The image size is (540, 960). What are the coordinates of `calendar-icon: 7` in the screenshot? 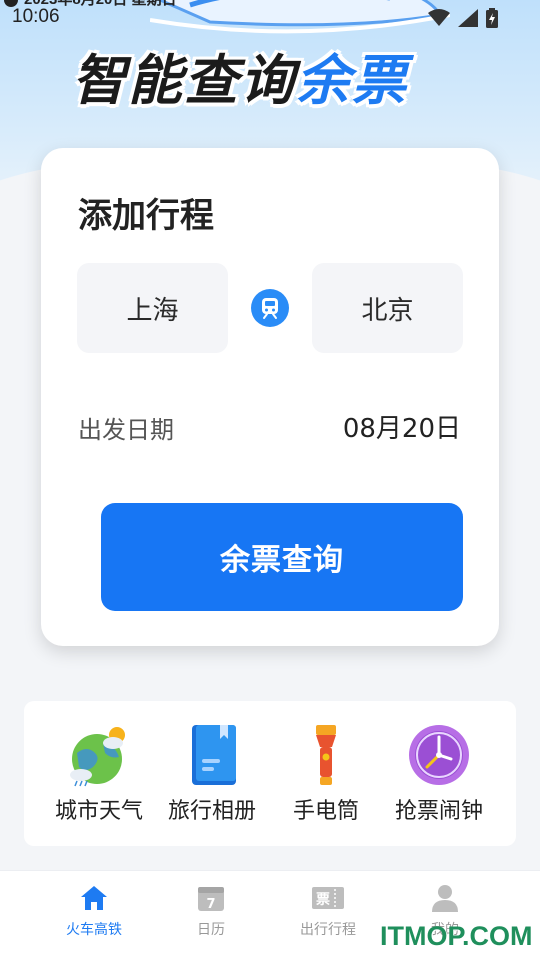 It's located at (211, 899).